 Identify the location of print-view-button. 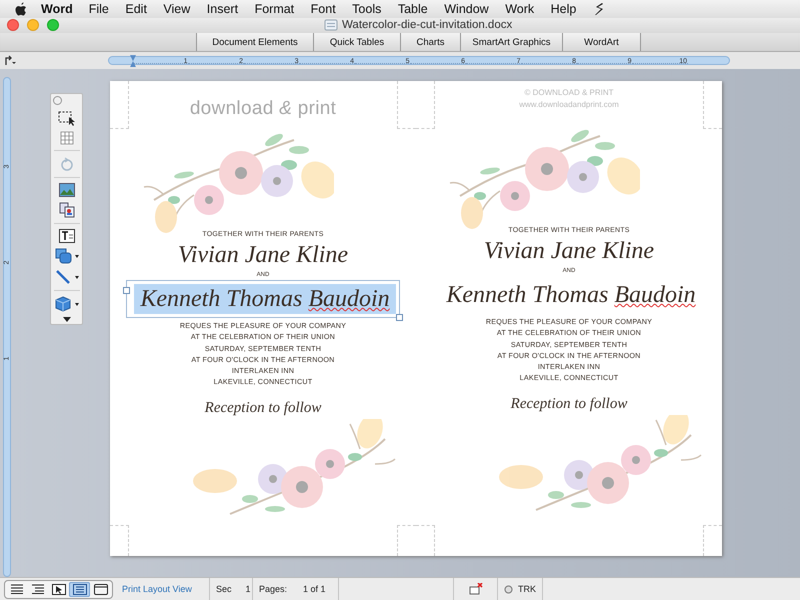
(79, 589).